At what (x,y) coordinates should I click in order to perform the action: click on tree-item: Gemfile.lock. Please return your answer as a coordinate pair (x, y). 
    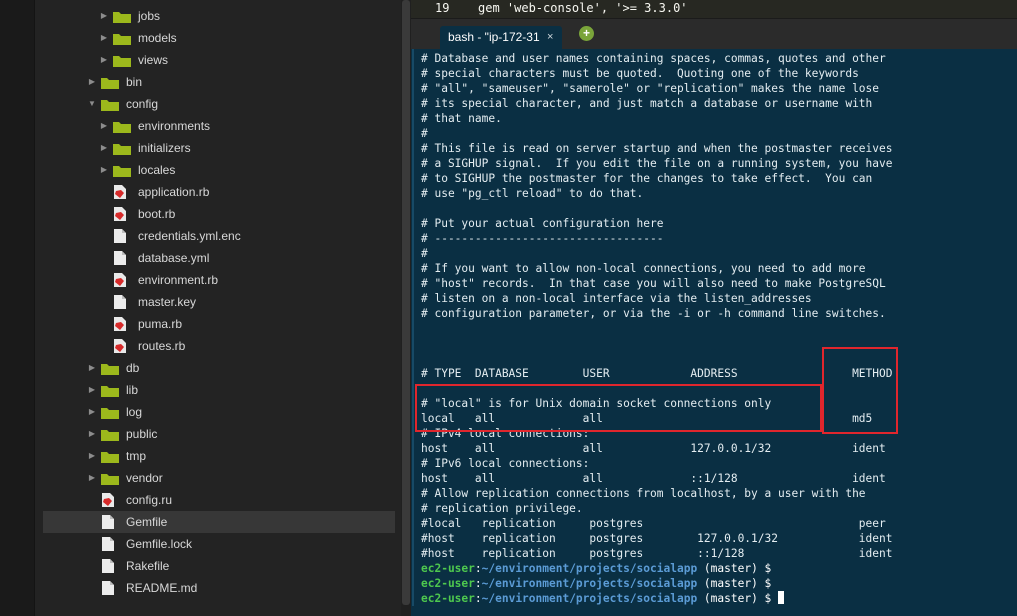
    Looking at the image, I should click on (218, 544).